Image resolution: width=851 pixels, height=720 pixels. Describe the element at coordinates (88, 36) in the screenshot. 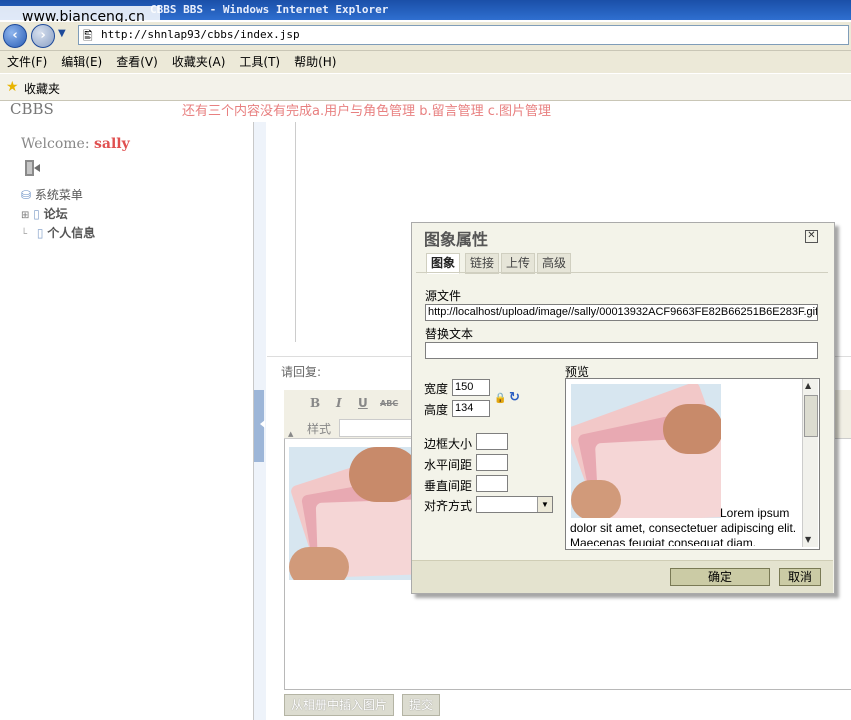

I see `page-icon: 🖺` at that location.